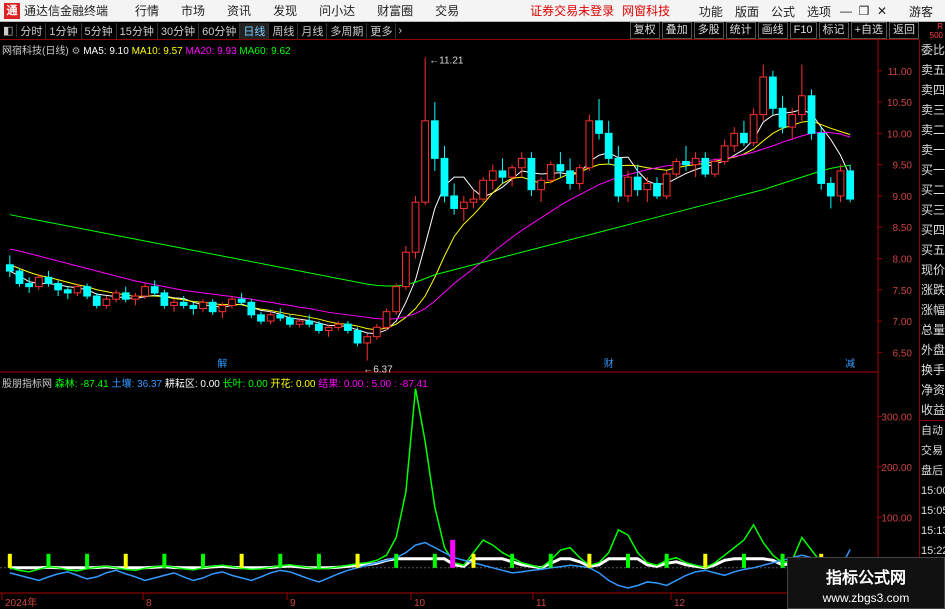 Image resolution: width=945 pixels, height=609 pixels. I want to click on x-tick-label: 8, so click(149, 603).